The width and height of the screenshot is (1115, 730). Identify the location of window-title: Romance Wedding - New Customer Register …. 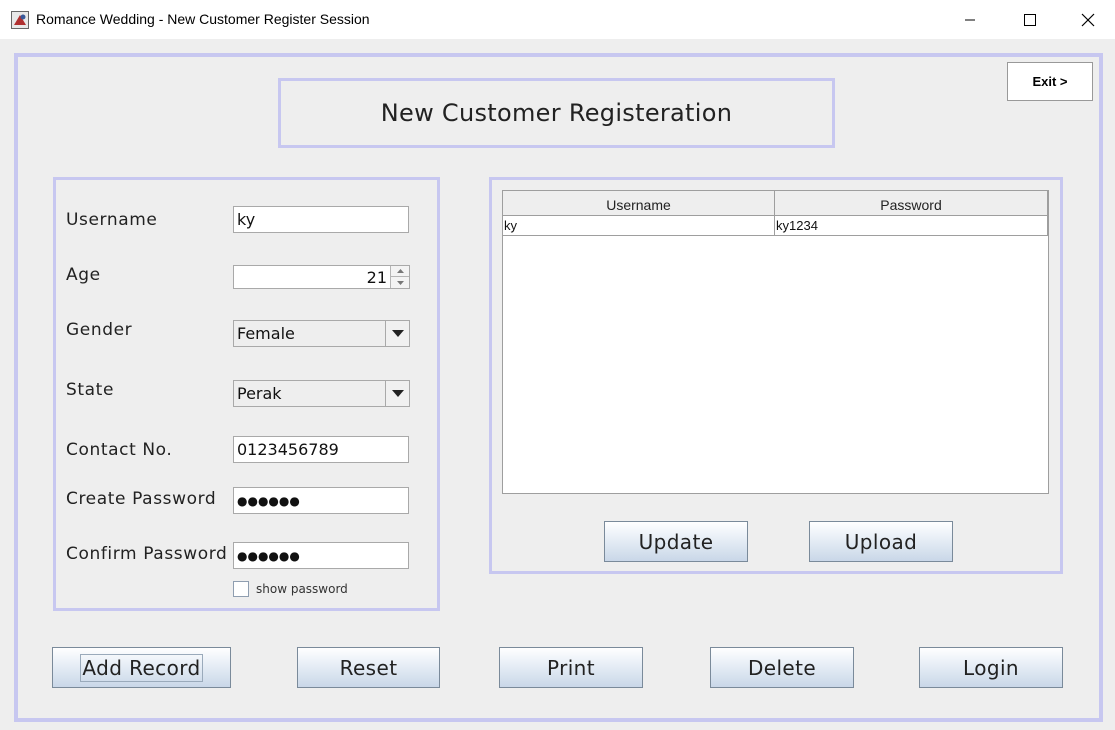
(203, 19).